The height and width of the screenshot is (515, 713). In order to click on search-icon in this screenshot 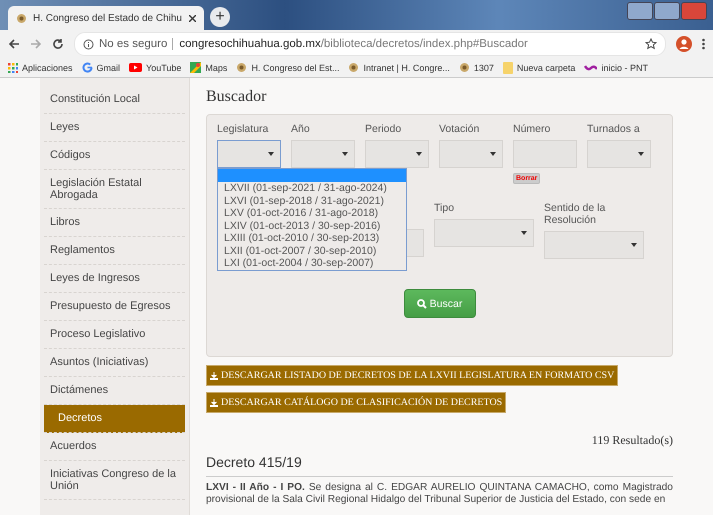, I will do `click(421, 303)`.